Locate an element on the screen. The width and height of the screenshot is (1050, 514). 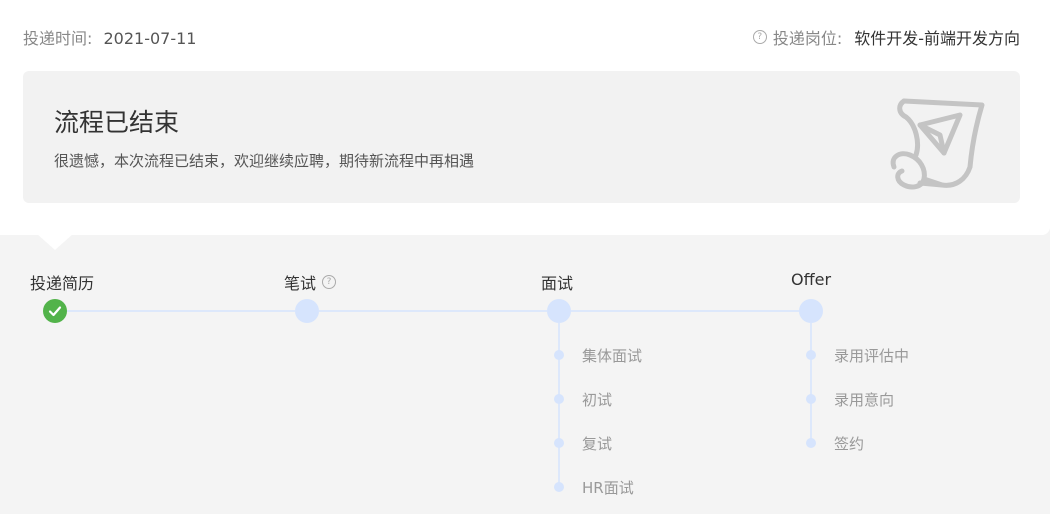
position-value: 软件开发-前端开发方向 is located at coordinates (937, 38).